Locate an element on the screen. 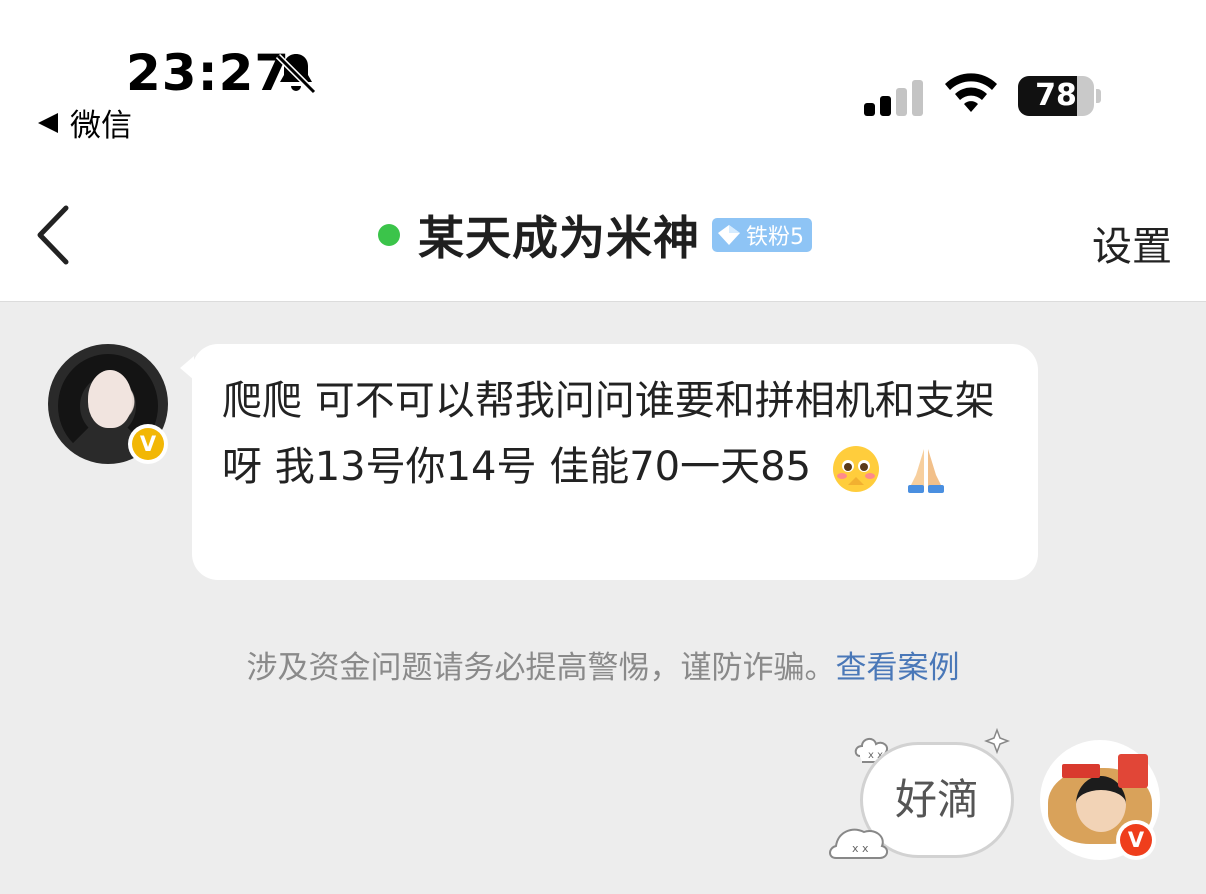 The height and width of the screenshot is (894, 1206). battery-level: 78 is located at coordinates (1056, 95).